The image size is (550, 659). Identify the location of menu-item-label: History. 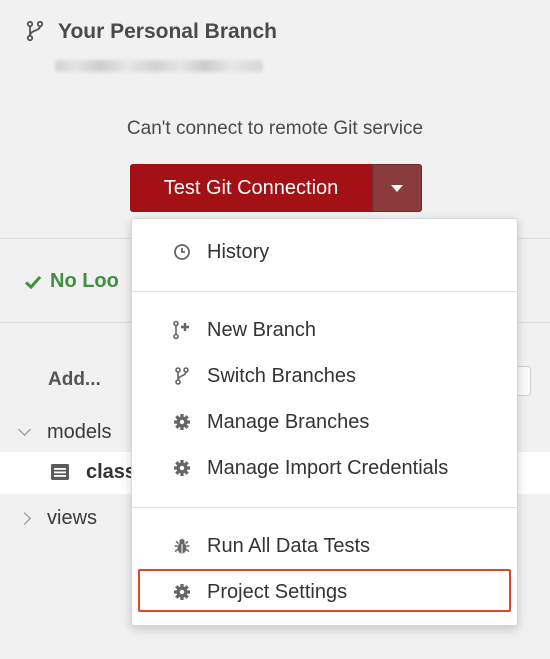
(238, 251).